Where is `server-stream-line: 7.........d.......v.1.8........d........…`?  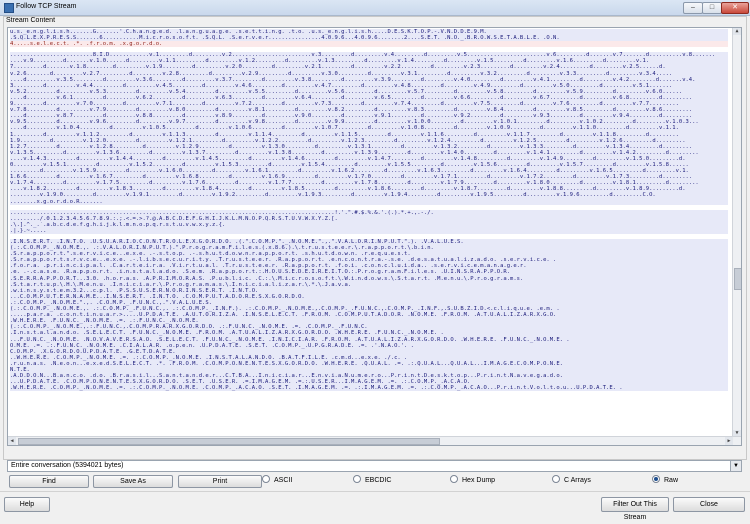
server-stream-line: 7.........d.......v.1.8........d........… is located at coordinates (369, 67).